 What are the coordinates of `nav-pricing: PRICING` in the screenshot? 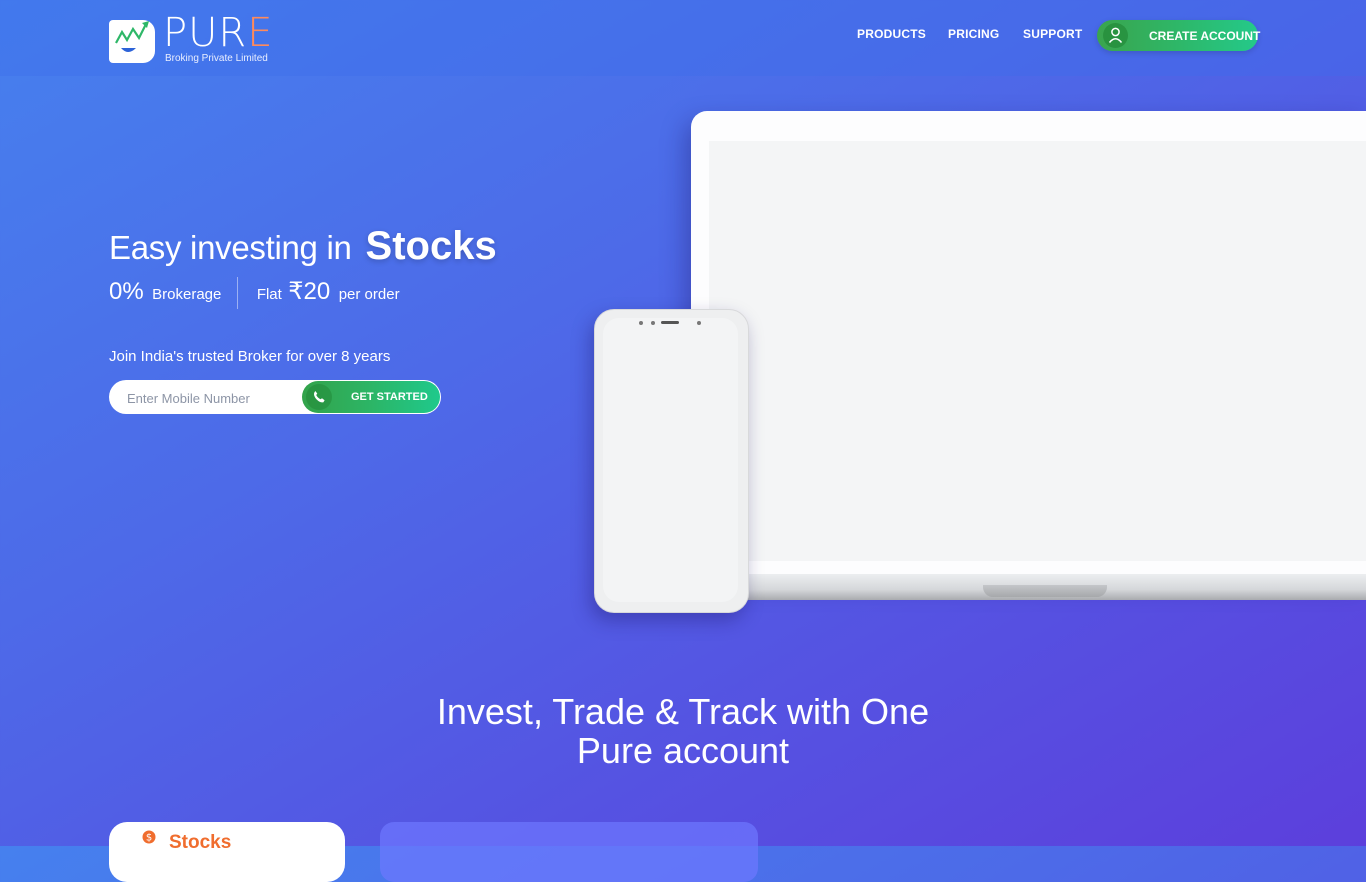 It's located at (973, 34).